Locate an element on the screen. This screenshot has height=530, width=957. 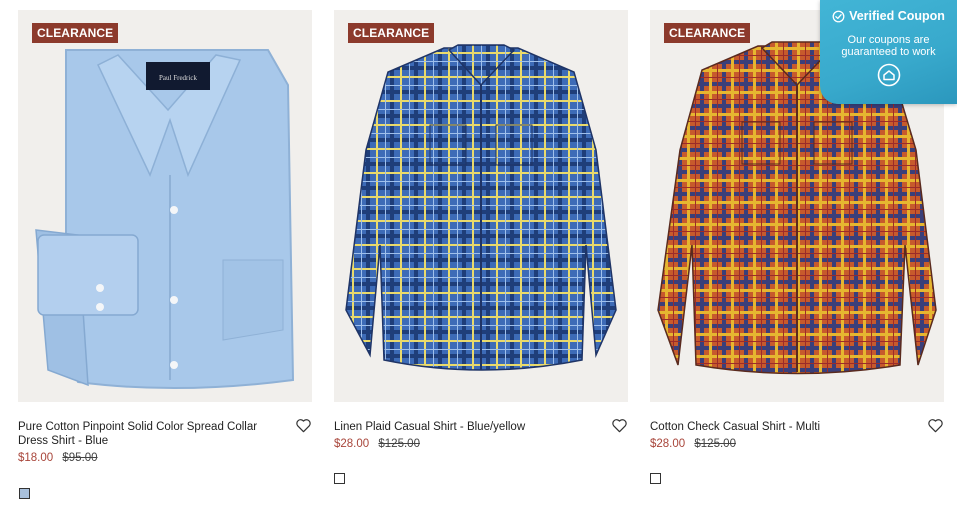
product-title: Cotton Check Casual Shirt - Multi is located at coordinates (797, 427).